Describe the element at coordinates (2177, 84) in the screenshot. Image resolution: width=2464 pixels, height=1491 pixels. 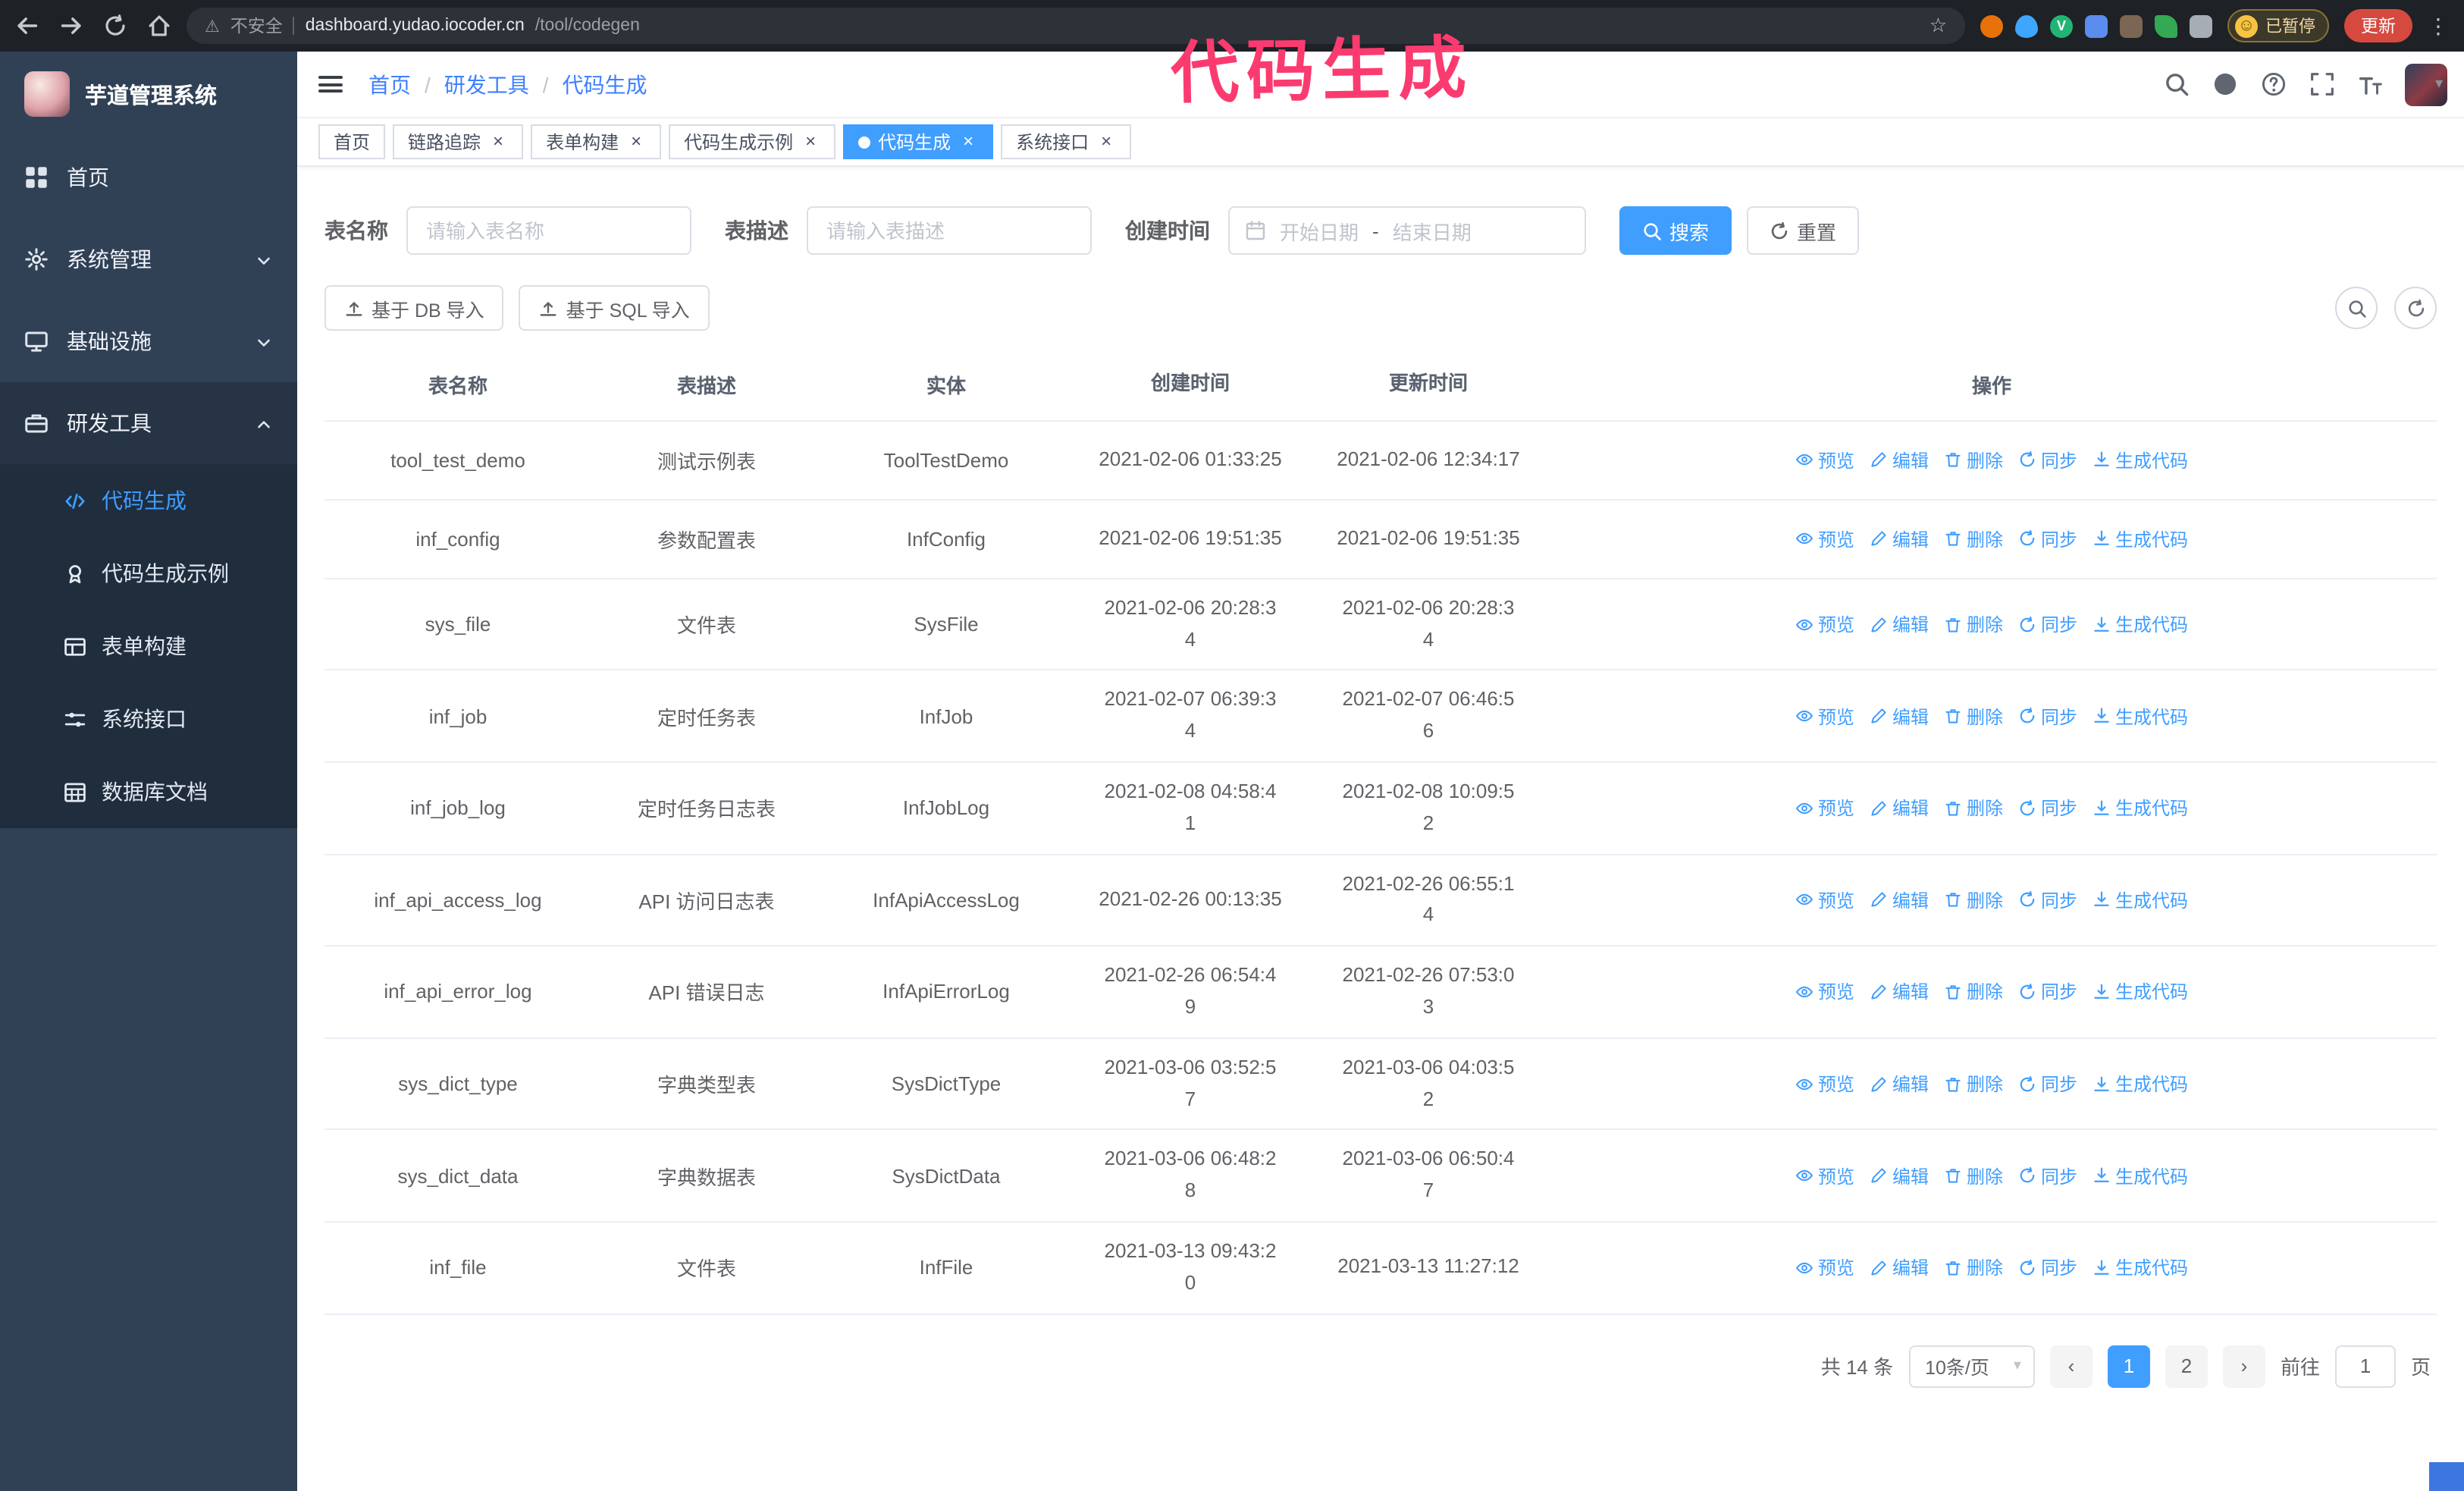
I see `search-icon` at that location.